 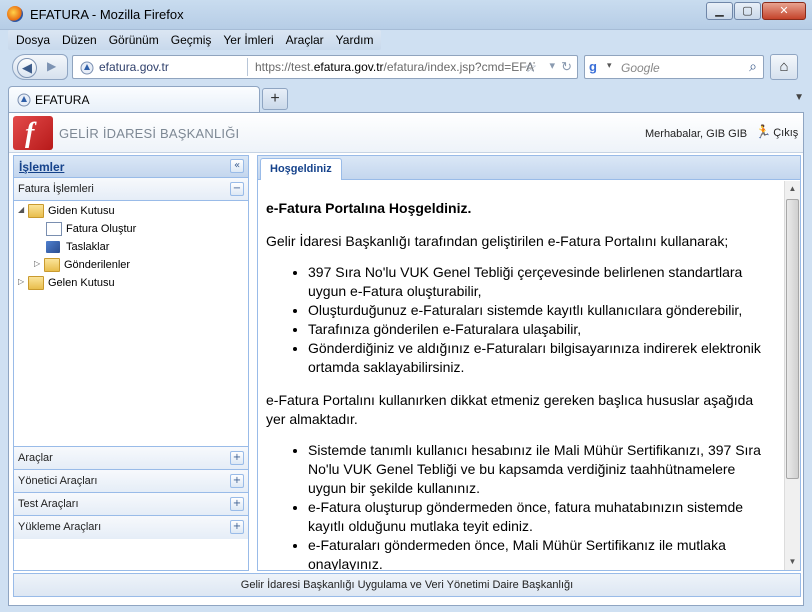 I want to click on site-favicon-icon, so click(x=24, y=100).